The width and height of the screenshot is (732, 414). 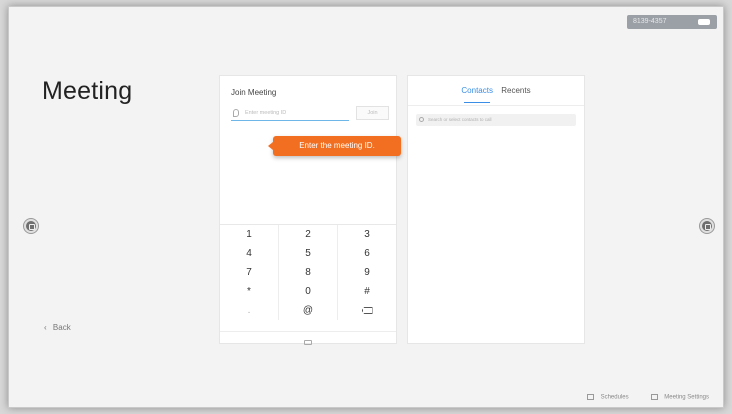 I want to click on key-2: 2, so click(x=308, y=234).